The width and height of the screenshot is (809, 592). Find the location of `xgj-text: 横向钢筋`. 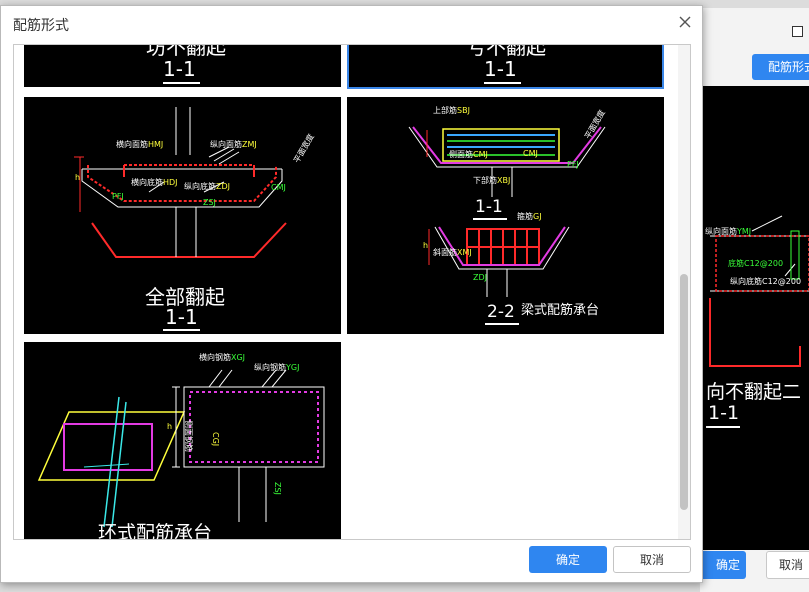

xgj-text: 横向钢筋 is located at coordinates (215, 357).